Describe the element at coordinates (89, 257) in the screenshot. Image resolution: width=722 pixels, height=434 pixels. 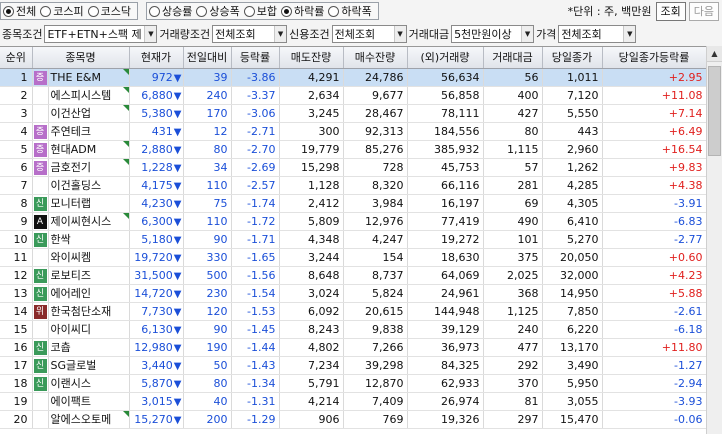
I see `stock-name-cell: 와이씨켐` at that location.